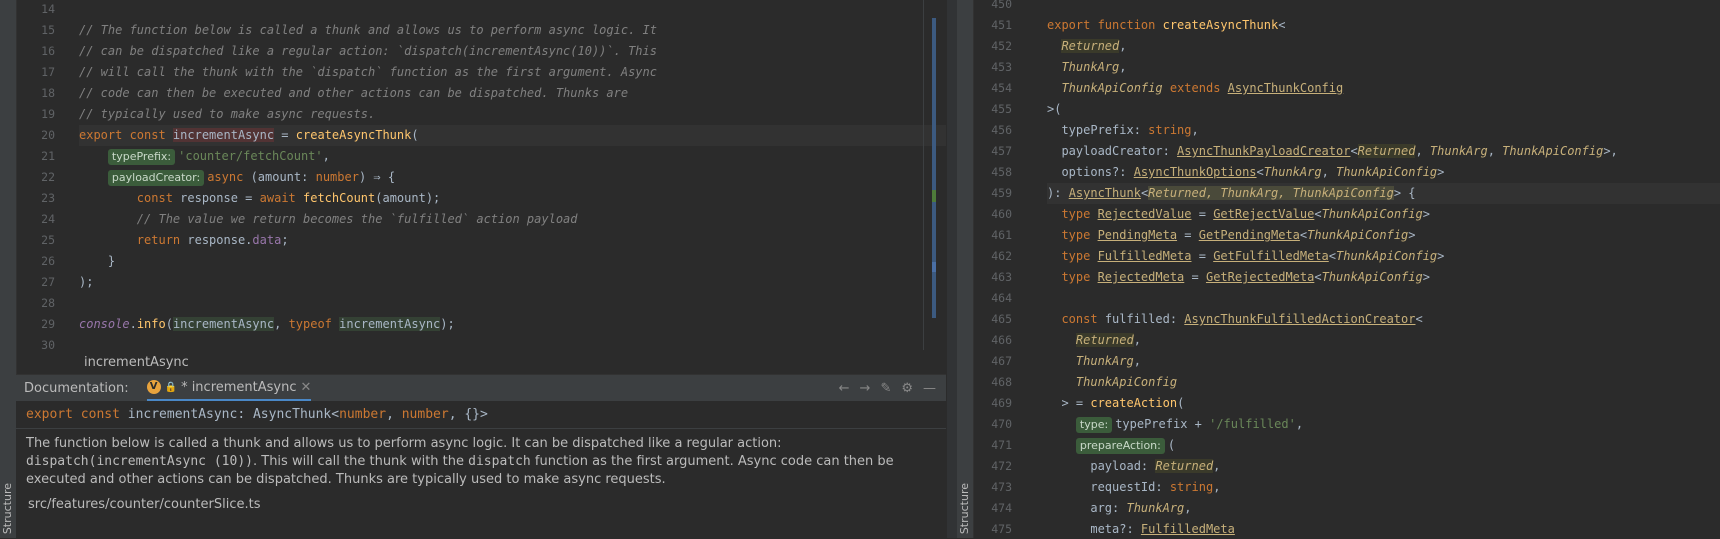 The width and height of the screenshot is (1720, 539). Describe the element at coordinates (844, 388) in the screenshot. I see `back-icon: ←` at that location.